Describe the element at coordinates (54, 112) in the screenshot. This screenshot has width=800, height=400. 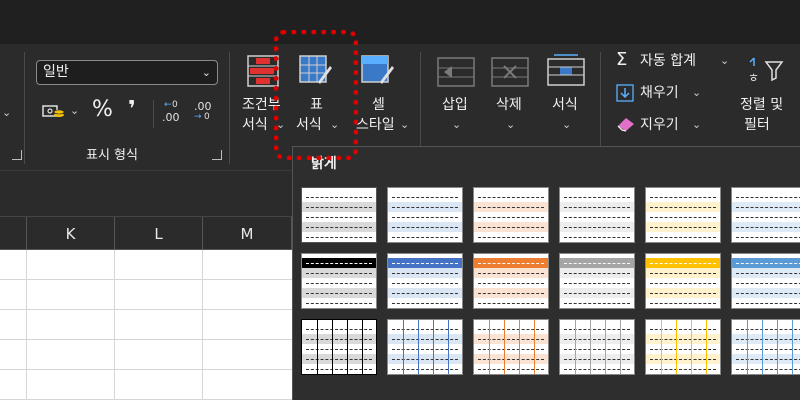
I see `accounting-format-icon` at that location.